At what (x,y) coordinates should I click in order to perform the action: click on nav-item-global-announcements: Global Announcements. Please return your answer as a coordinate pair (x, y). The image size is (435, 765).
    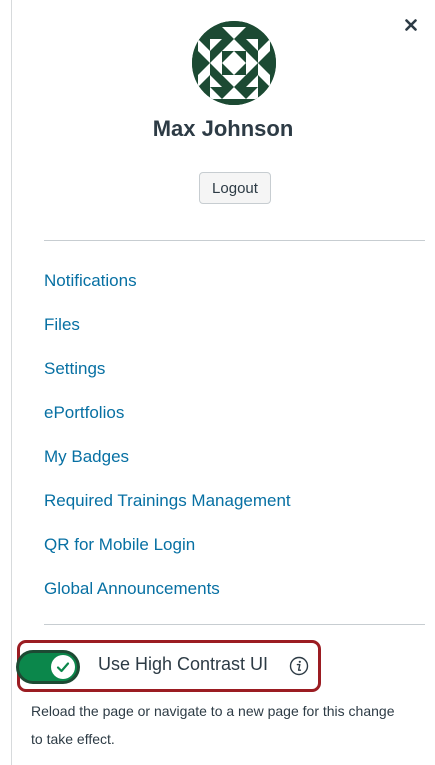
    Looking at the image, I should click on (167, 595).